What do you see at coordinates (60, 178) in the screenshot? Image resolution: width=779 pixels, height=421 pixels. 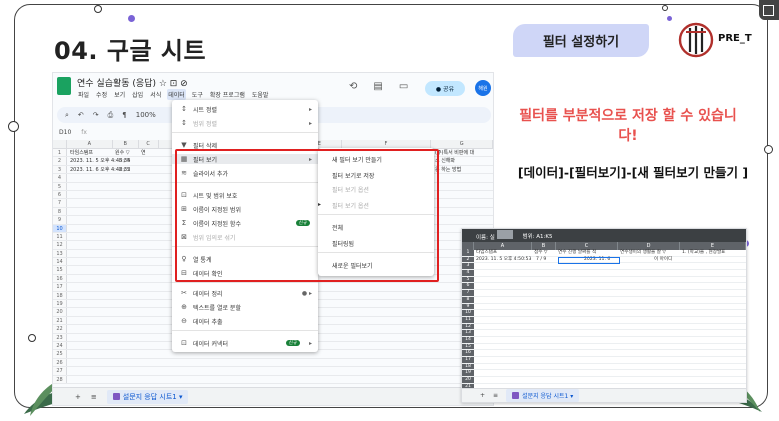 I see `row-number: 4` at bounding box center [60, 178].